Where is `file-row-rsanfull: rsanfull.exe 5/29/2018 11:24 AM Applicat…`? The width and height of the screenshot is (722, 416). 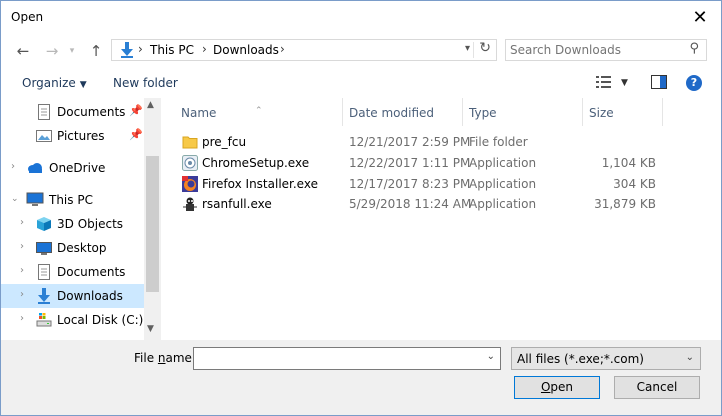
file-row-rsanfull: rsanfull.exe 5/29/2018 11:24 AM Applicat… is located at coordinates (432, 204).